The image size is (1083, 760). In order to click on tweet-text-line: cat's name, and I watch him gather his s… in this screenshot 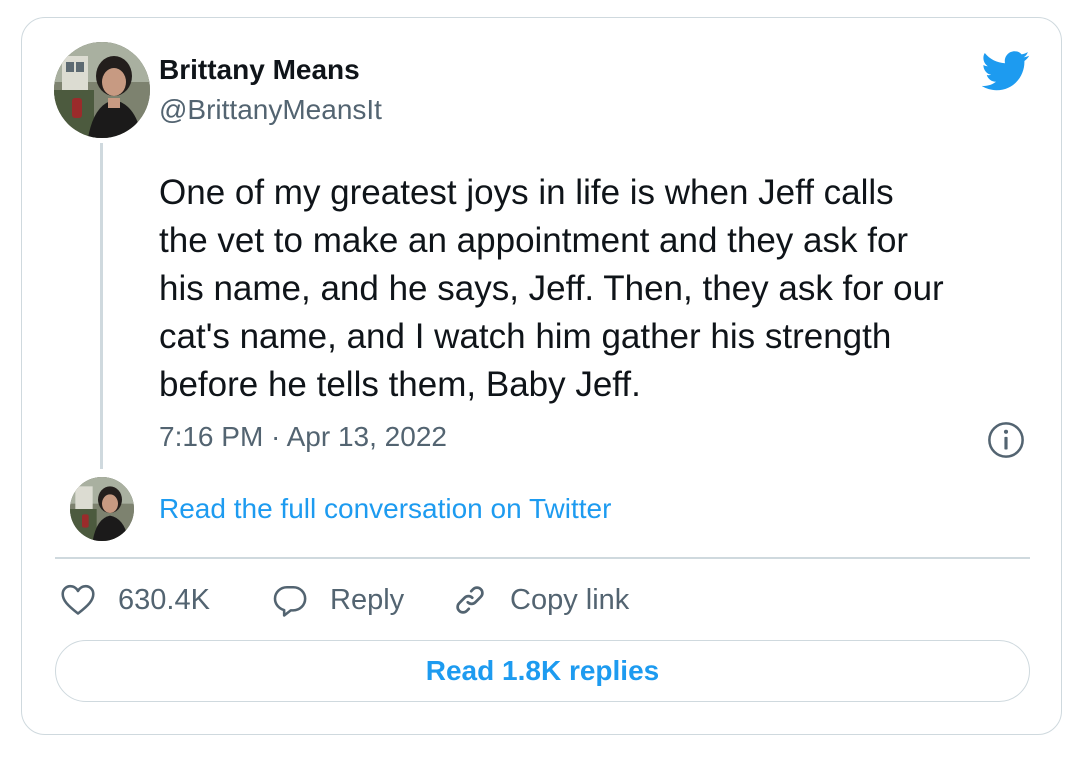, I will do `click(525, 336)`.